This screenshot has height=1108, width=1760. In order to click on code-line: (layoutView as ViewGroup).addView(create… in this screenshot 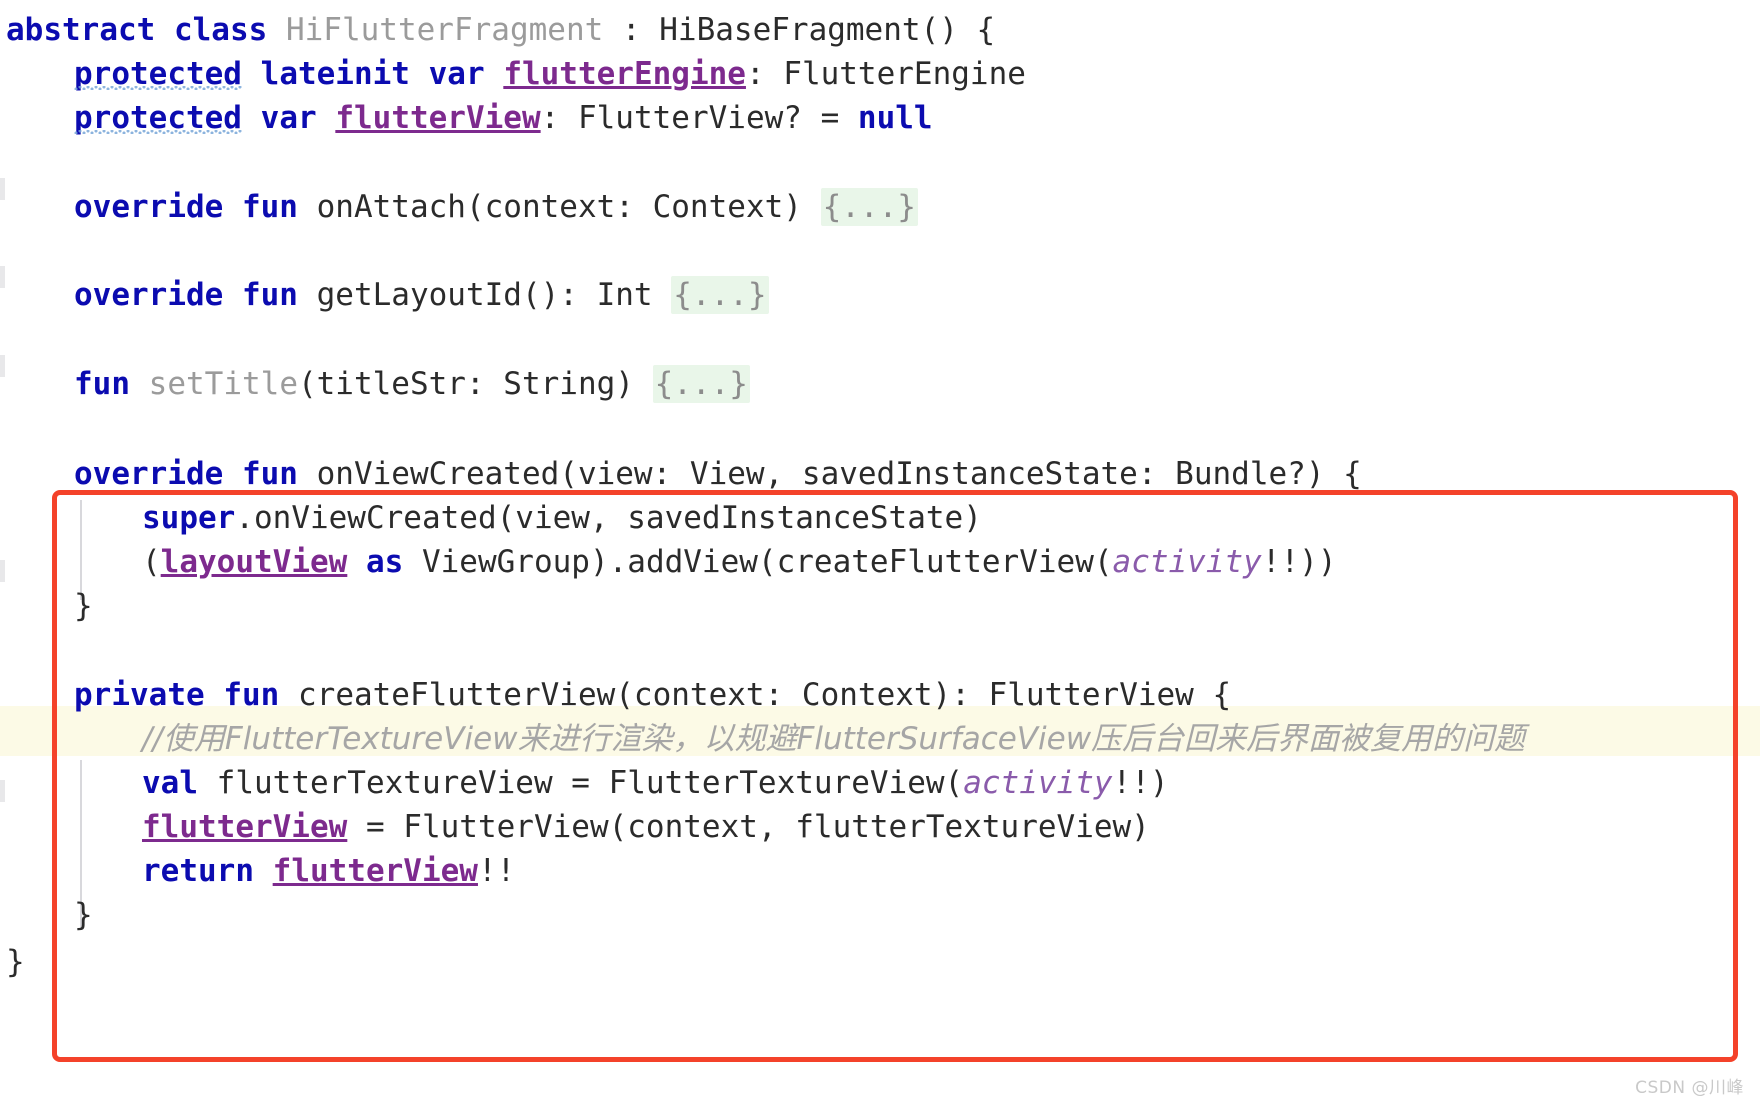, I will do `click(880, 562)`.